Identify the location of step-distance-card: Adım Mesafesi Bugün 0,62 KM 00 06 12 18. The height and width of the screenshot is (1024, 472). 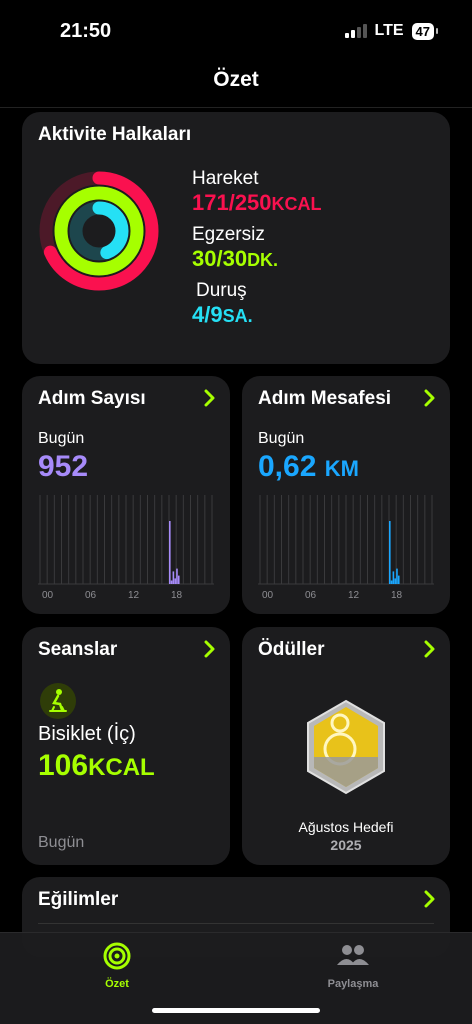
(346, 495).